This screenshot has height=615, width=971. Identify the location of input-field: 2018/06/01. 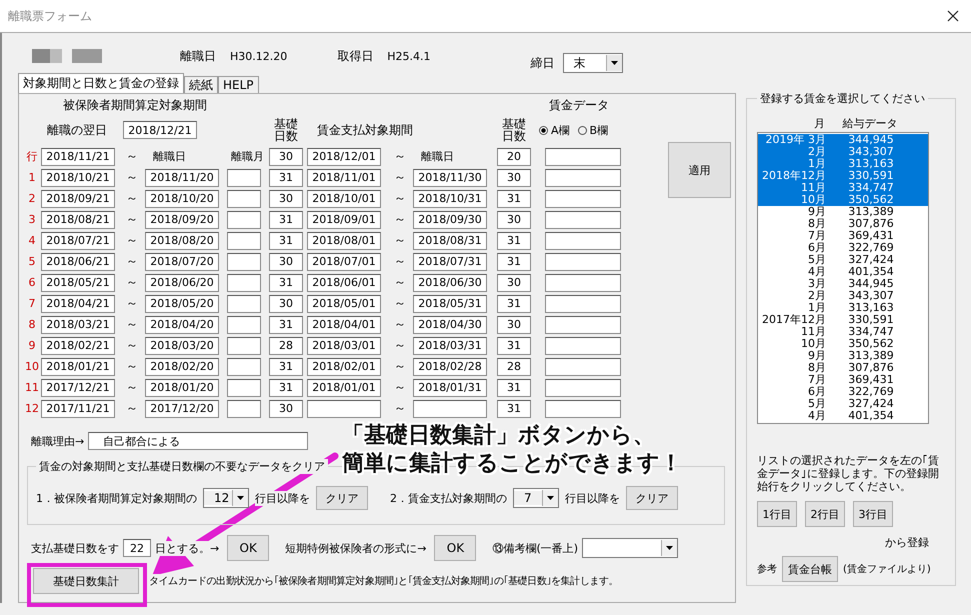
(344, 283).